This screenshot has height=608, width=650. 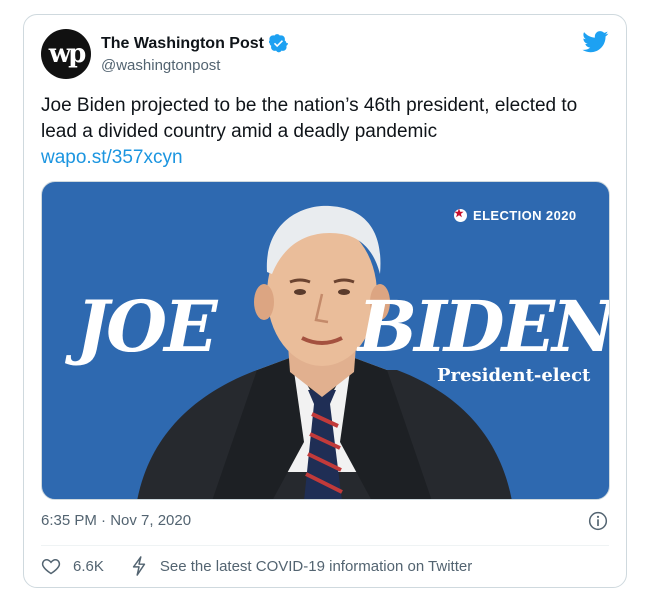 I want to click on account-handle: @washingtonpost, so click(x=160, y=65).